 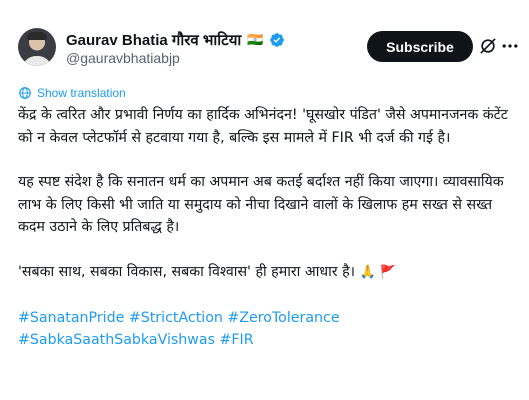 What do you see at coordinates (488, 46) in the screenshot?
I see `grok-icon` at bounding box center [488, 46].